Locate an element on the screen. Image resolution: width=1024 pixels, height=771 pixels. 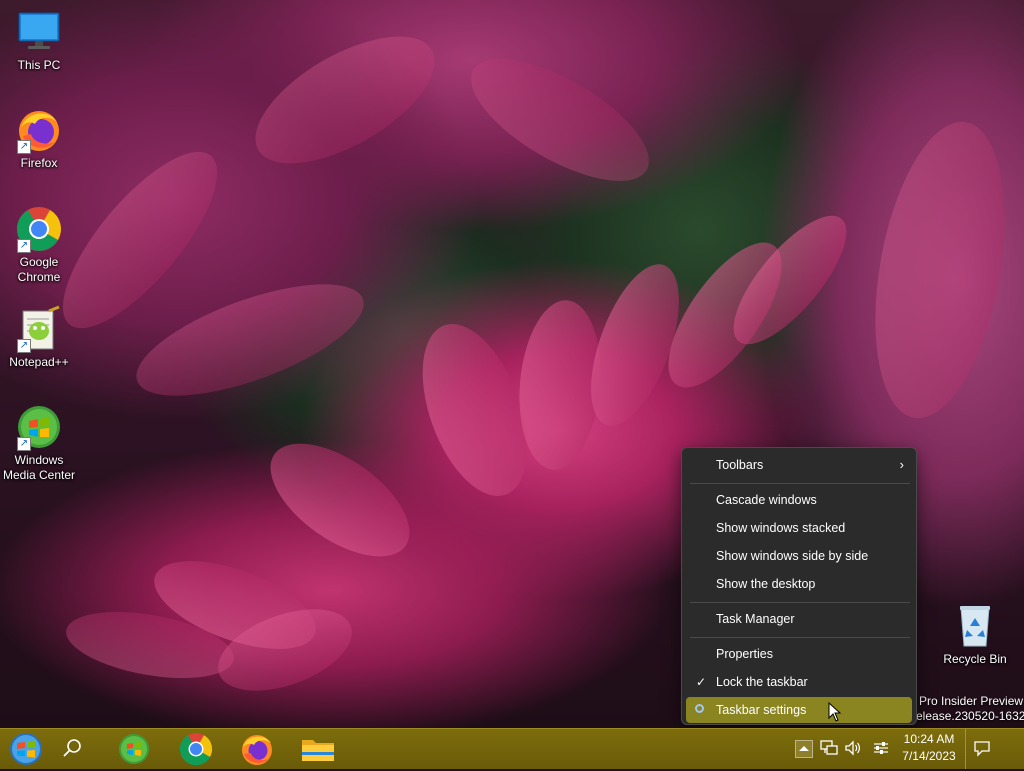
windows-orb-icon is located at coordinates (26, 749).